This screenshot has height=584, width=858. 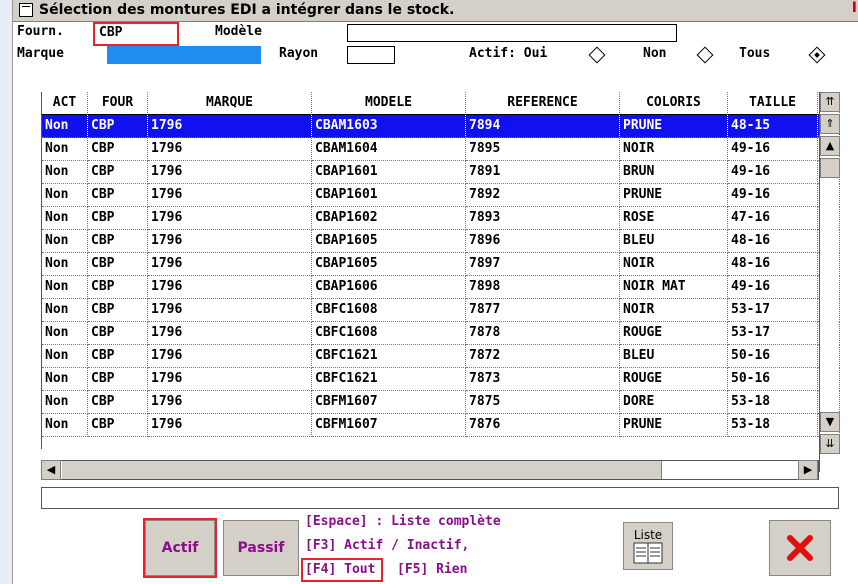 I want to click on table-cell: CBAM1603, so click(x=389, y=126).